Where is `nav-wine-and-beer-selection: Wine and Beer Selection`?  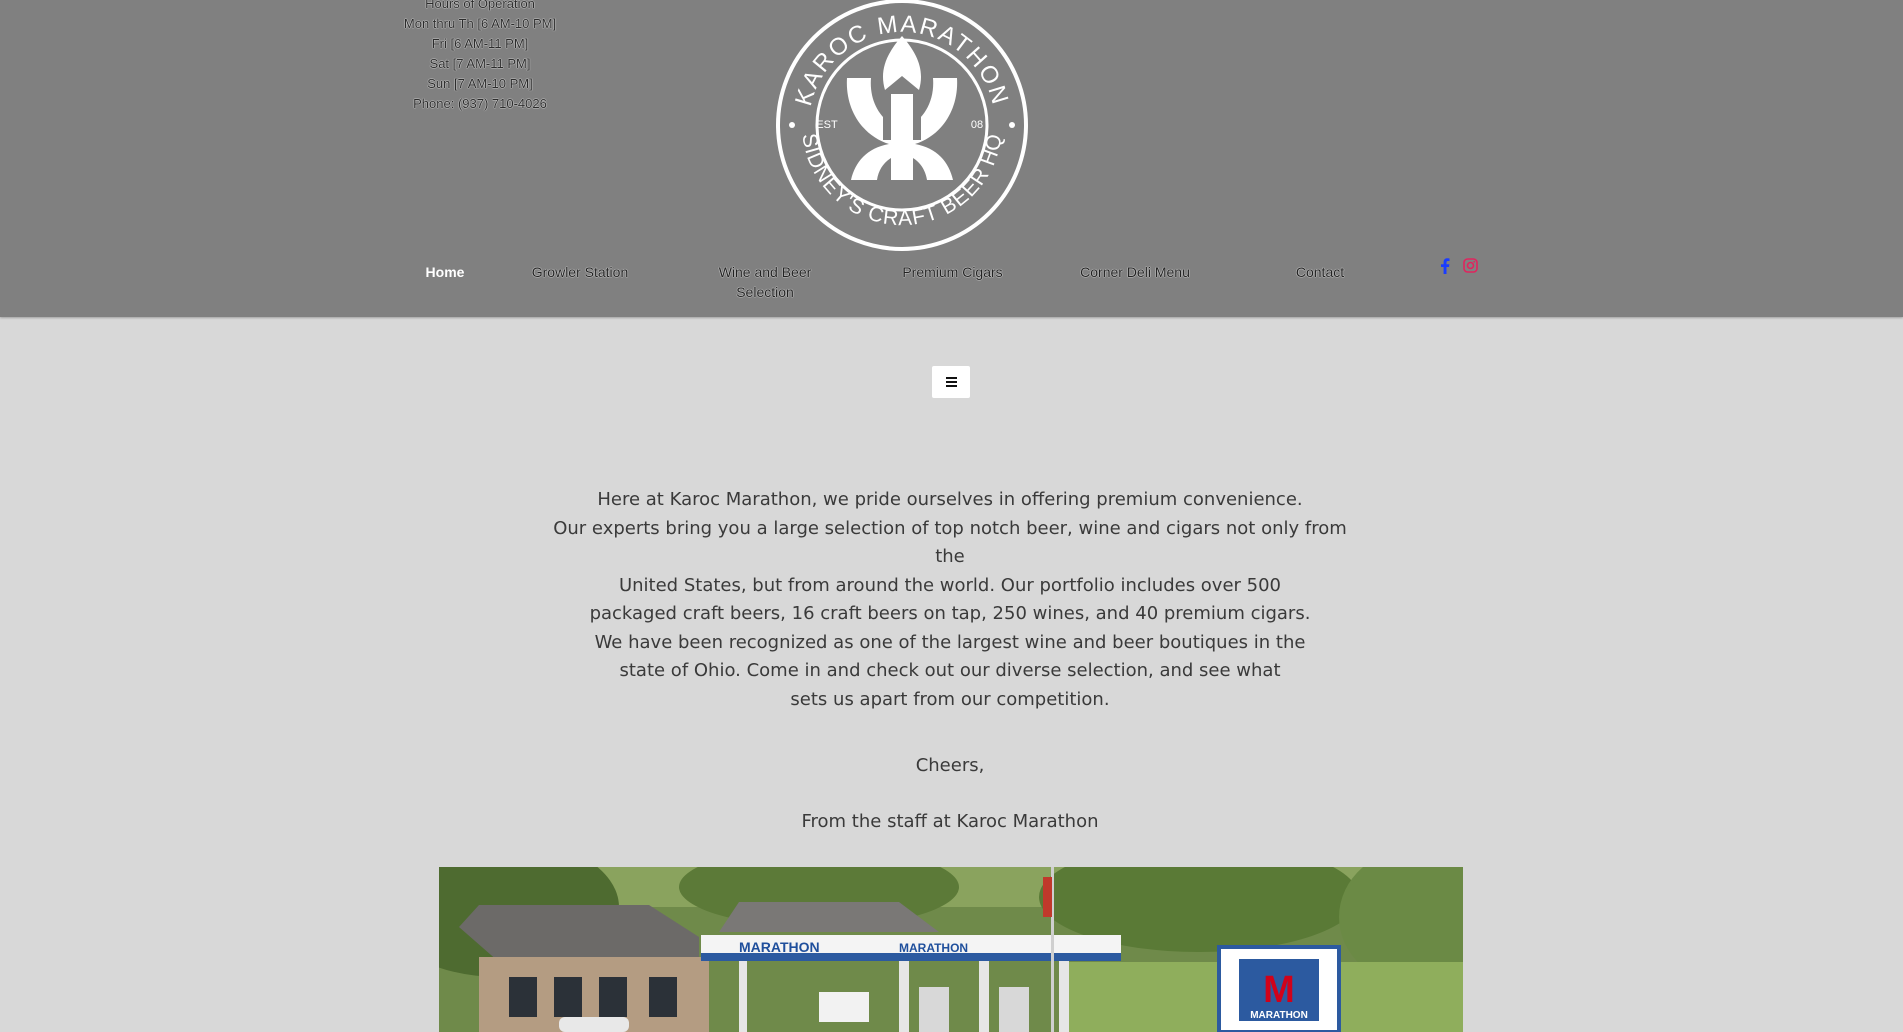 nav-wine-and-beer-selection: Wine and Beer Selection is located at coordinates (765, 282).